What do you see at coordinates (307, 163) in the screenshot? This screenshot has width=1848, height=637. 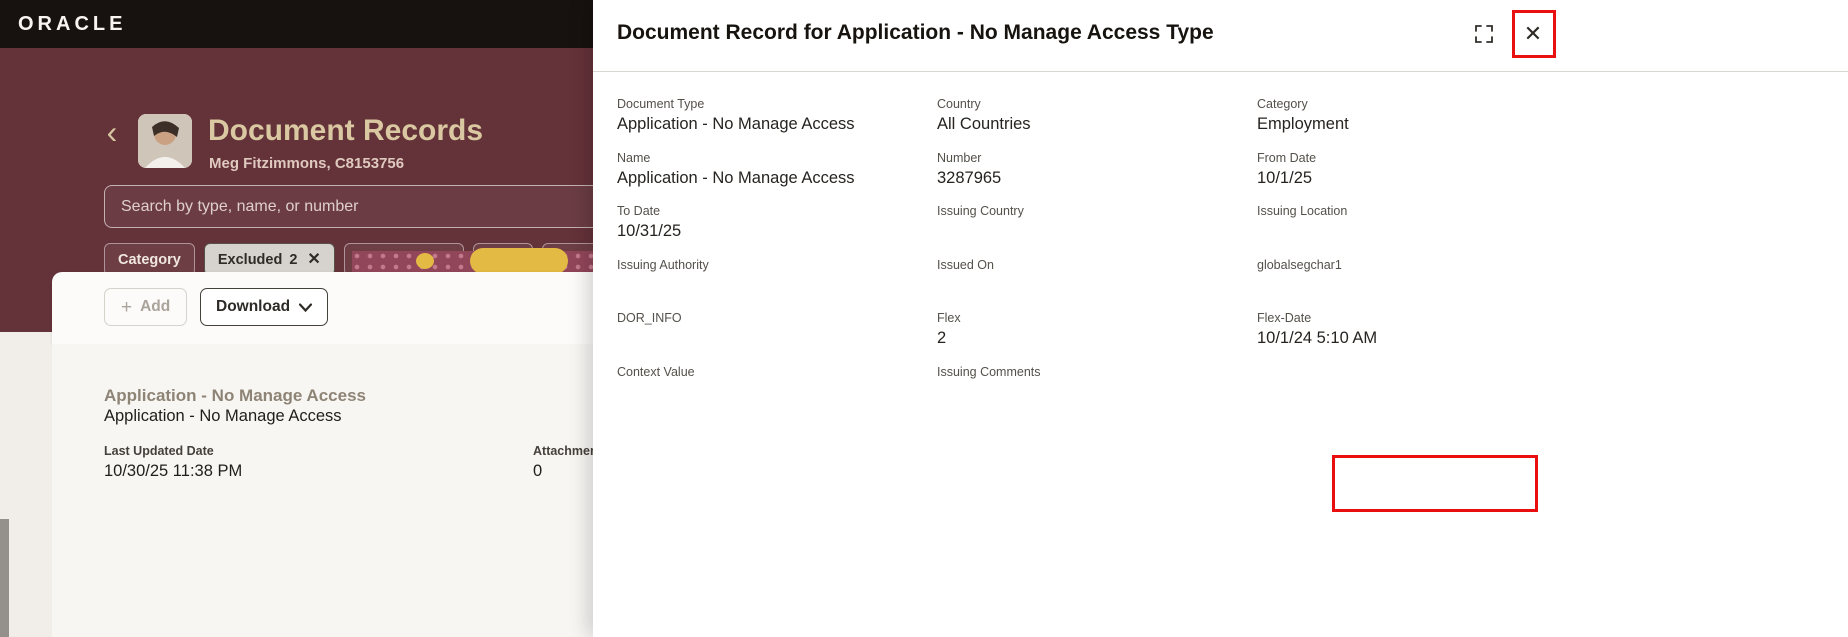 I see `person-subtitle: Meg Fitzimmons, C8153756` at bounding box center [307, 163].